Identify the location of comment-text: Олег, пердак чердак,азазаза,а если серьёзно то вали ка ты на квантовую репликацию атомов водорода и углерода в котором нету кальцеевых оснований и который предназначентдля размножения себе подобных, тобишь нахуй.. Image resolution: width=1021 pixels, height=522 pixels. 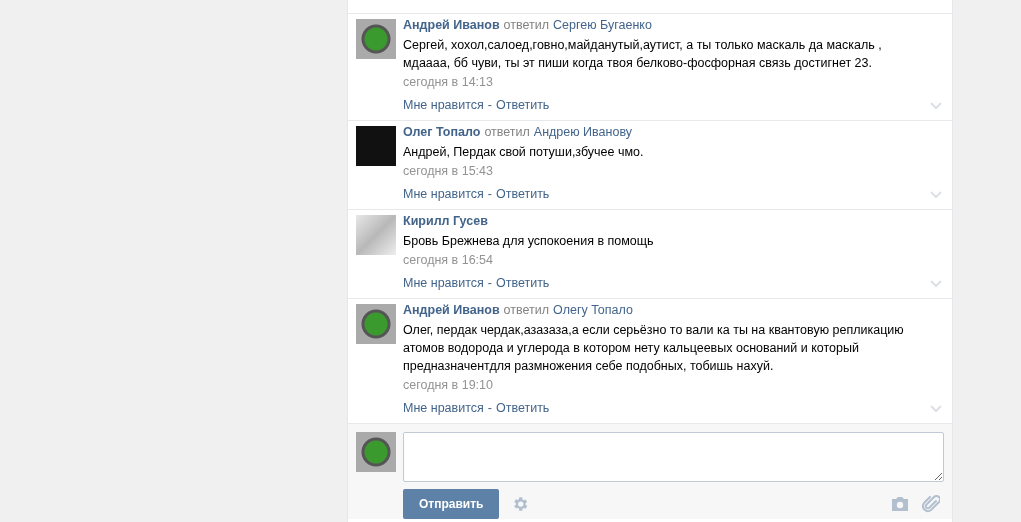
(654, 348).